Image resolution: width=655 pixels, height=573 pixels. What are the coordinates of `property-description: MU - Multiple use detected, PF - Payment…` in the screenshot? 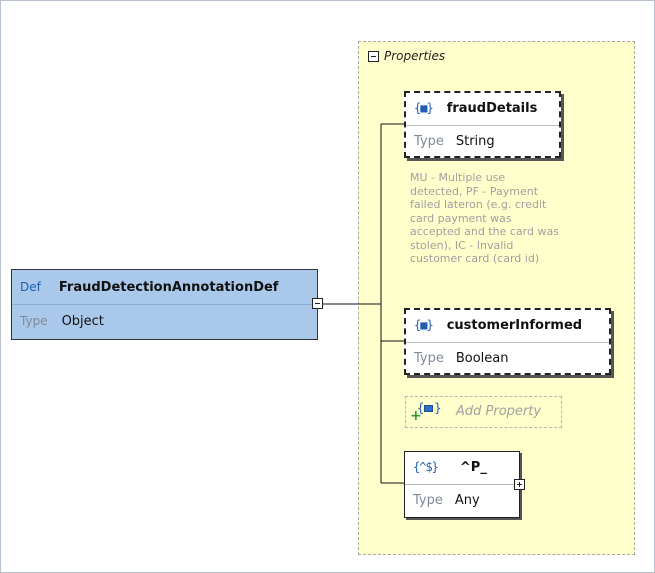 It's located at (484, 218).